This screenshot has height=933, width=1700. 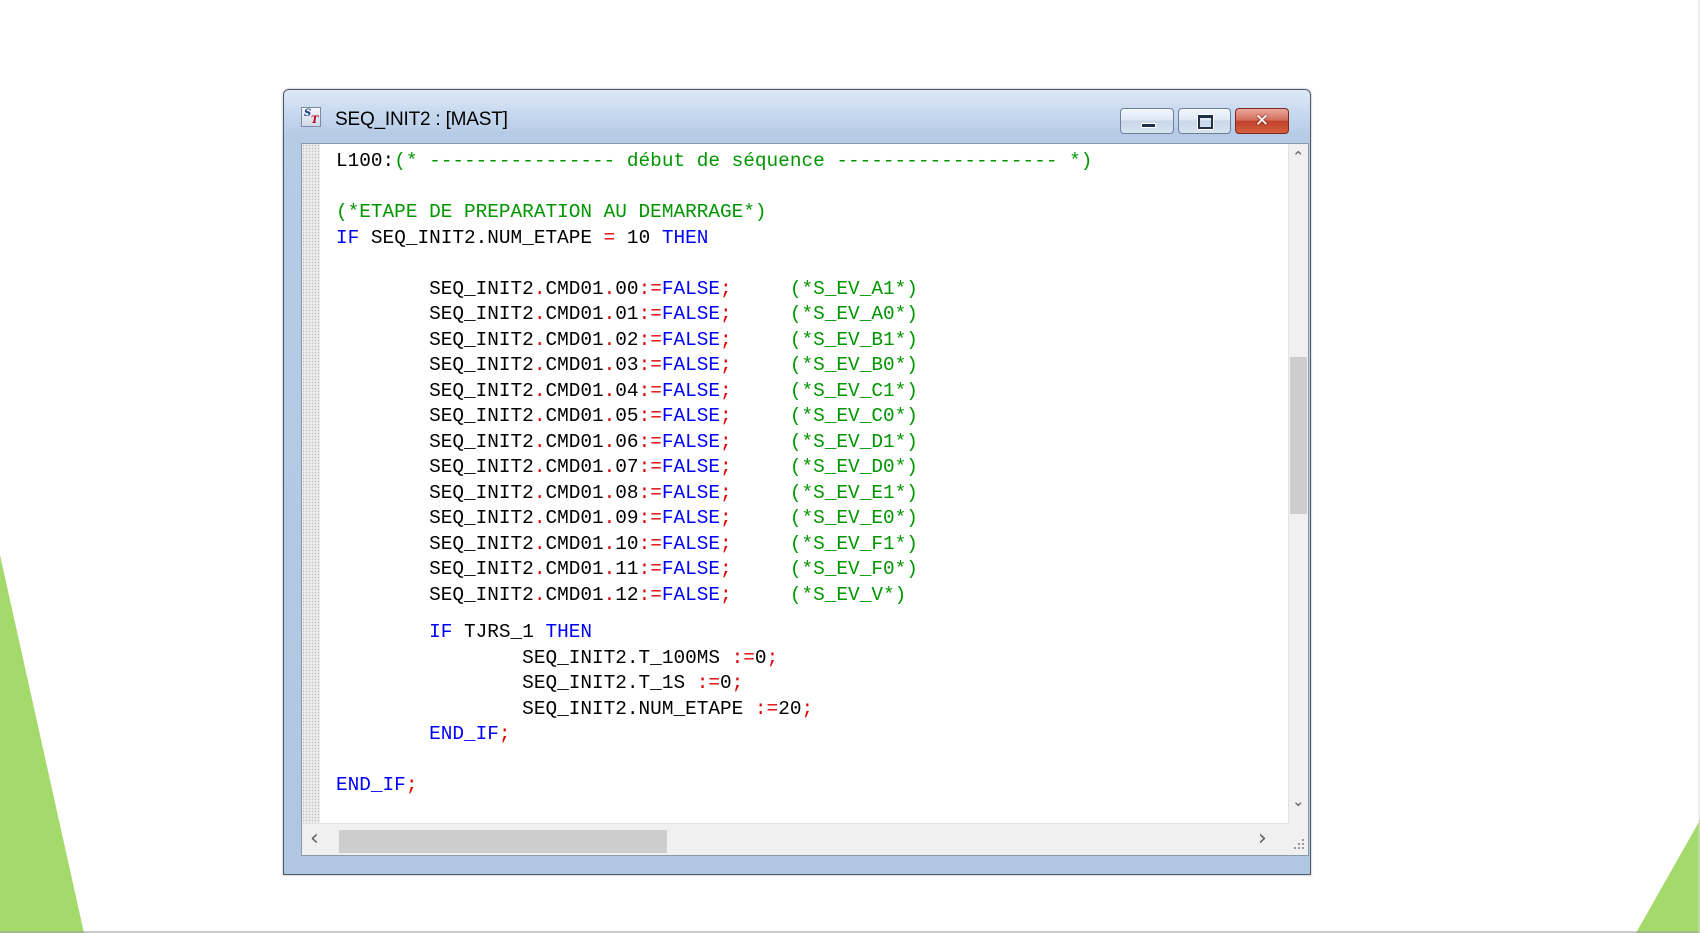 What do you see at coordinates (516, 683) in the screenshot?
I see `code-token: SEQ_INIT2.T_1S` at bounding box center [516, 683].